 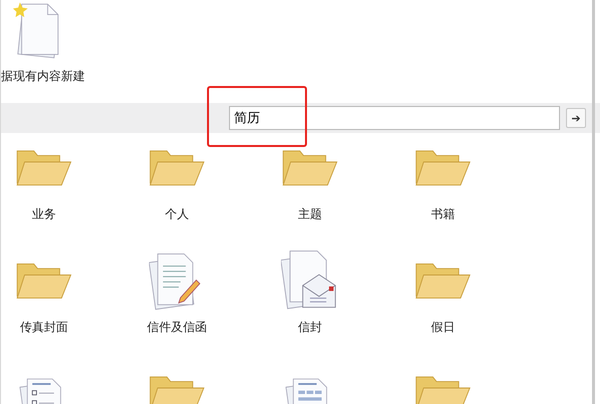 I want to click on template-label: 假日, so click(x=443, y=327).